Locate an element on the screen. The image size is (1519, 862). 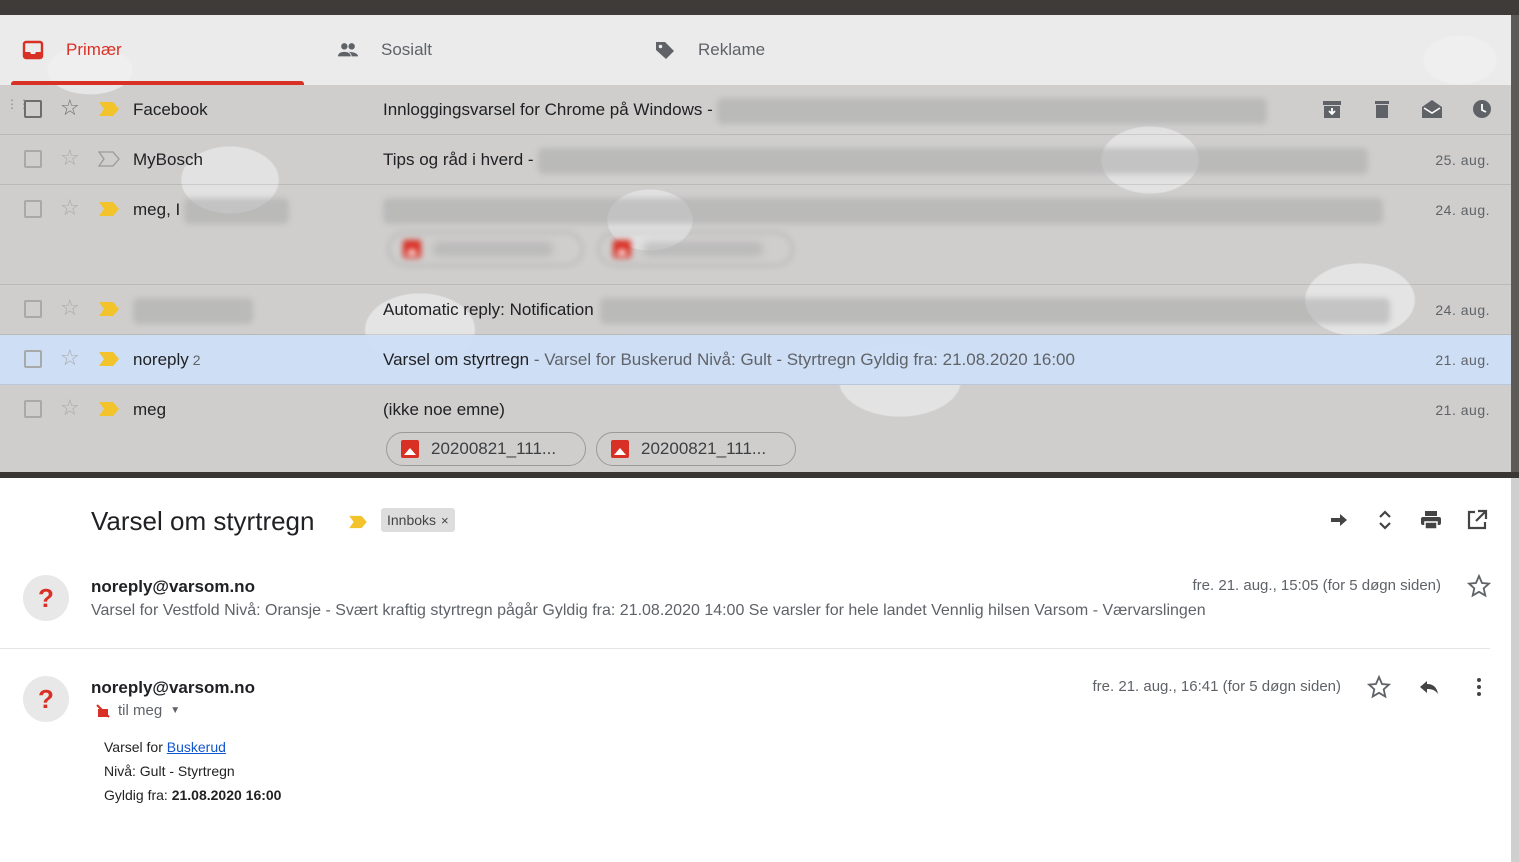
row-date: 24. aug. is located at coordinates (1462, 310).